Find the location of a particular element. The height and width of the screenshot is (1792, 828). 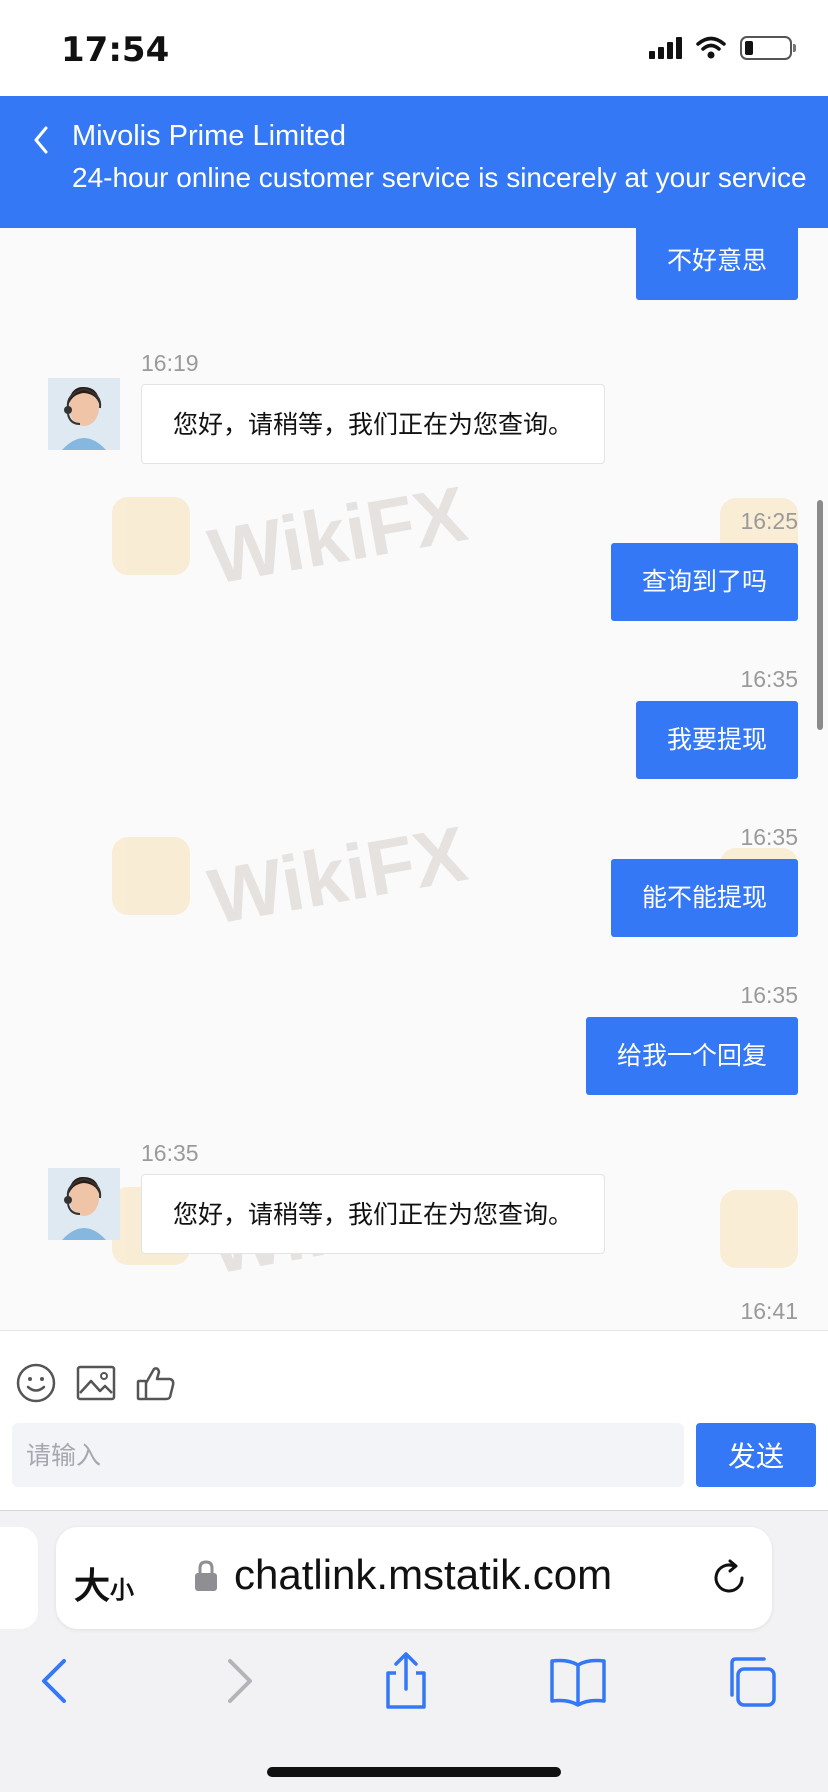

lock-icon is located at coordinates (206, 1575).